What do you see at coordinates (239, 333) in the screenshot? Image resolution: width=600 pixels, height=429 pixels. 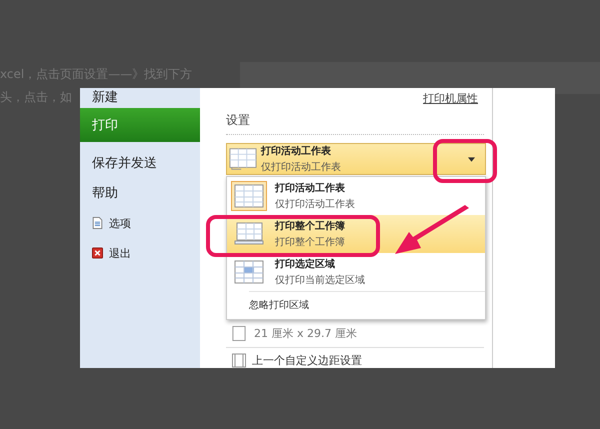 I see `page-icon` at bounding box center [239, 333].